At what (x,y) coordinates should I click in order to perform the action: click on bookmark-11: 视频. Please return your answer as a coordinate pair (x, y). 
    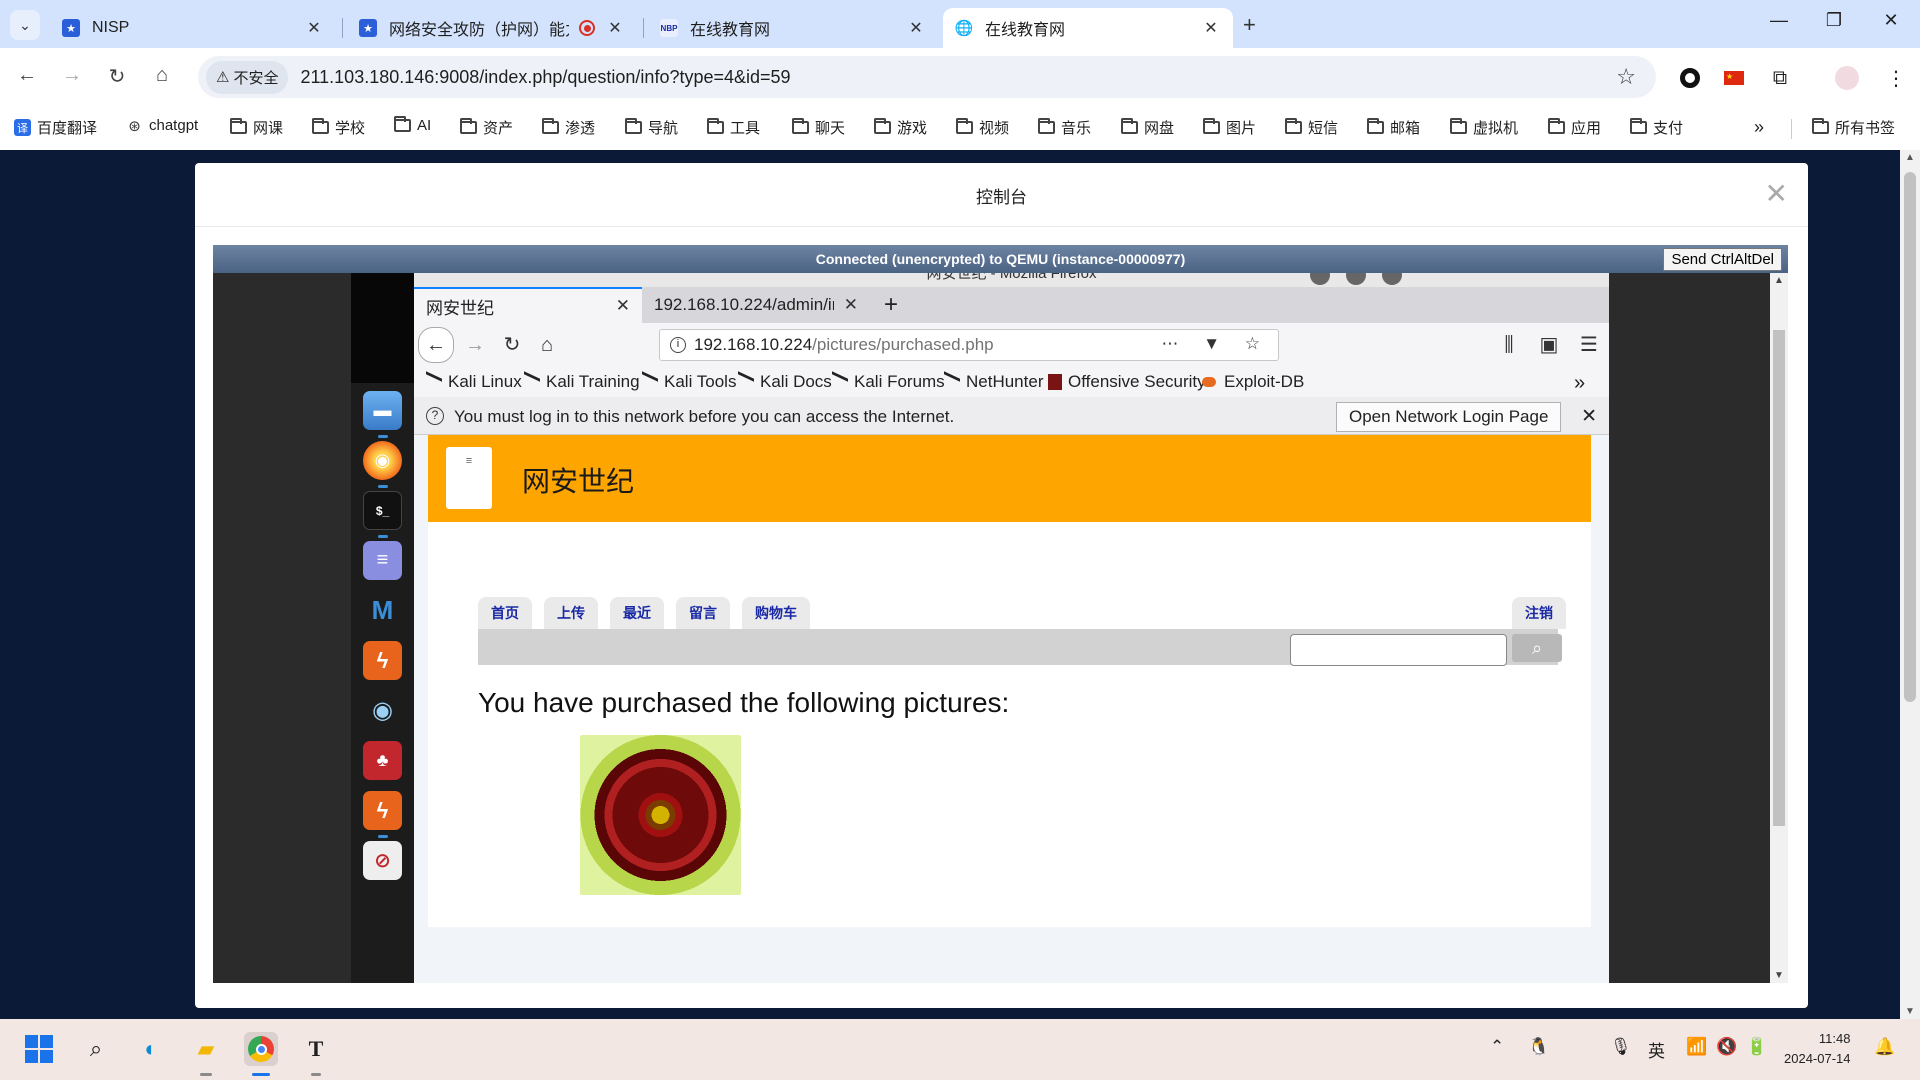
    Looking at the image, I should click on (982, 127).